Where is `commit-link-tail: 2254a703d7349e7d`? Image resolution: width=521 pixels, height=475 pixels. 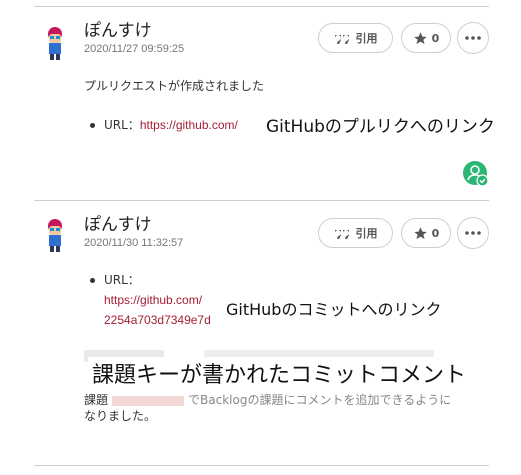
commit-link-tail: 2254a703d7349e7d is located at coordinates (157, 320).